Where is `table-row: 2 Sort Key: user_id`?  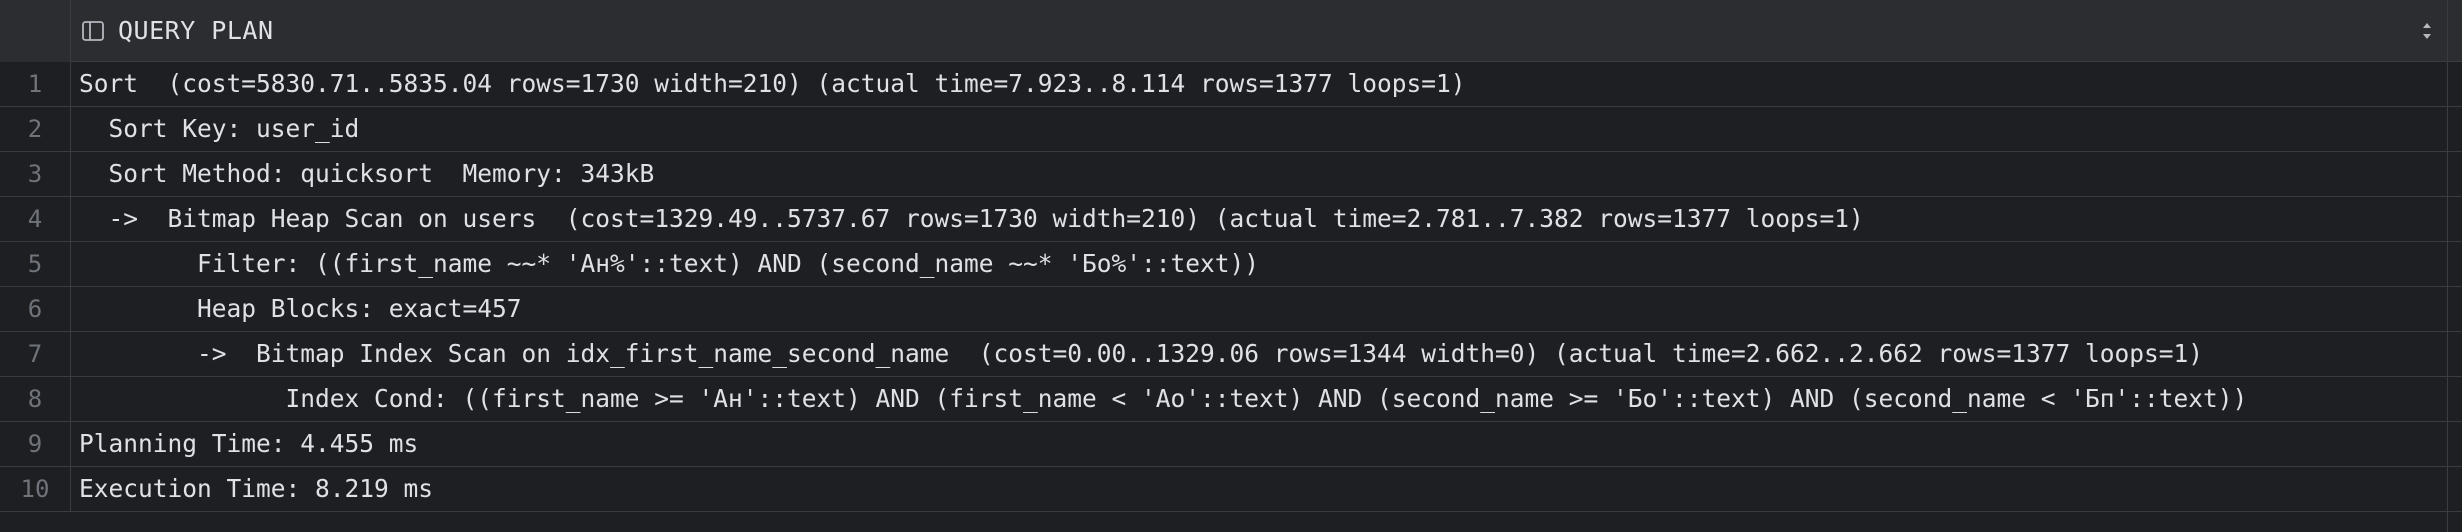
table-row: 2 Sort Key: user_id is located at coordinates (1231, 129).